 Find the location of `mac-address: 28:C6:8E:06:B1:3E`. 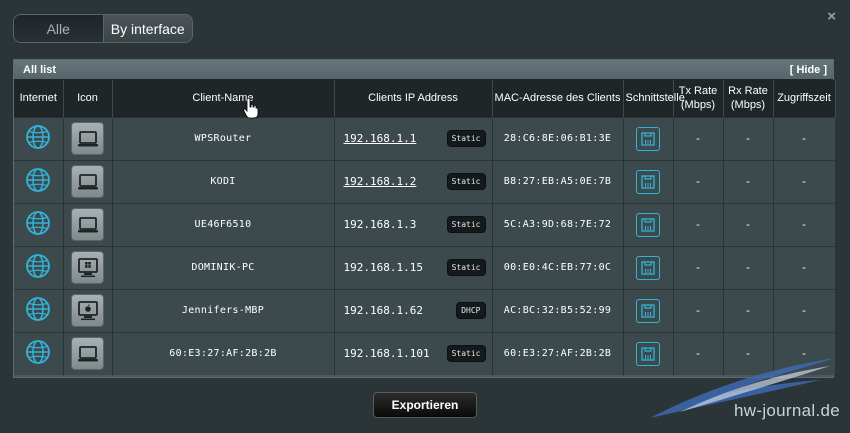

mac-address: 28:C6:8E:06:B1:3E is located at coordinates (558, 138).